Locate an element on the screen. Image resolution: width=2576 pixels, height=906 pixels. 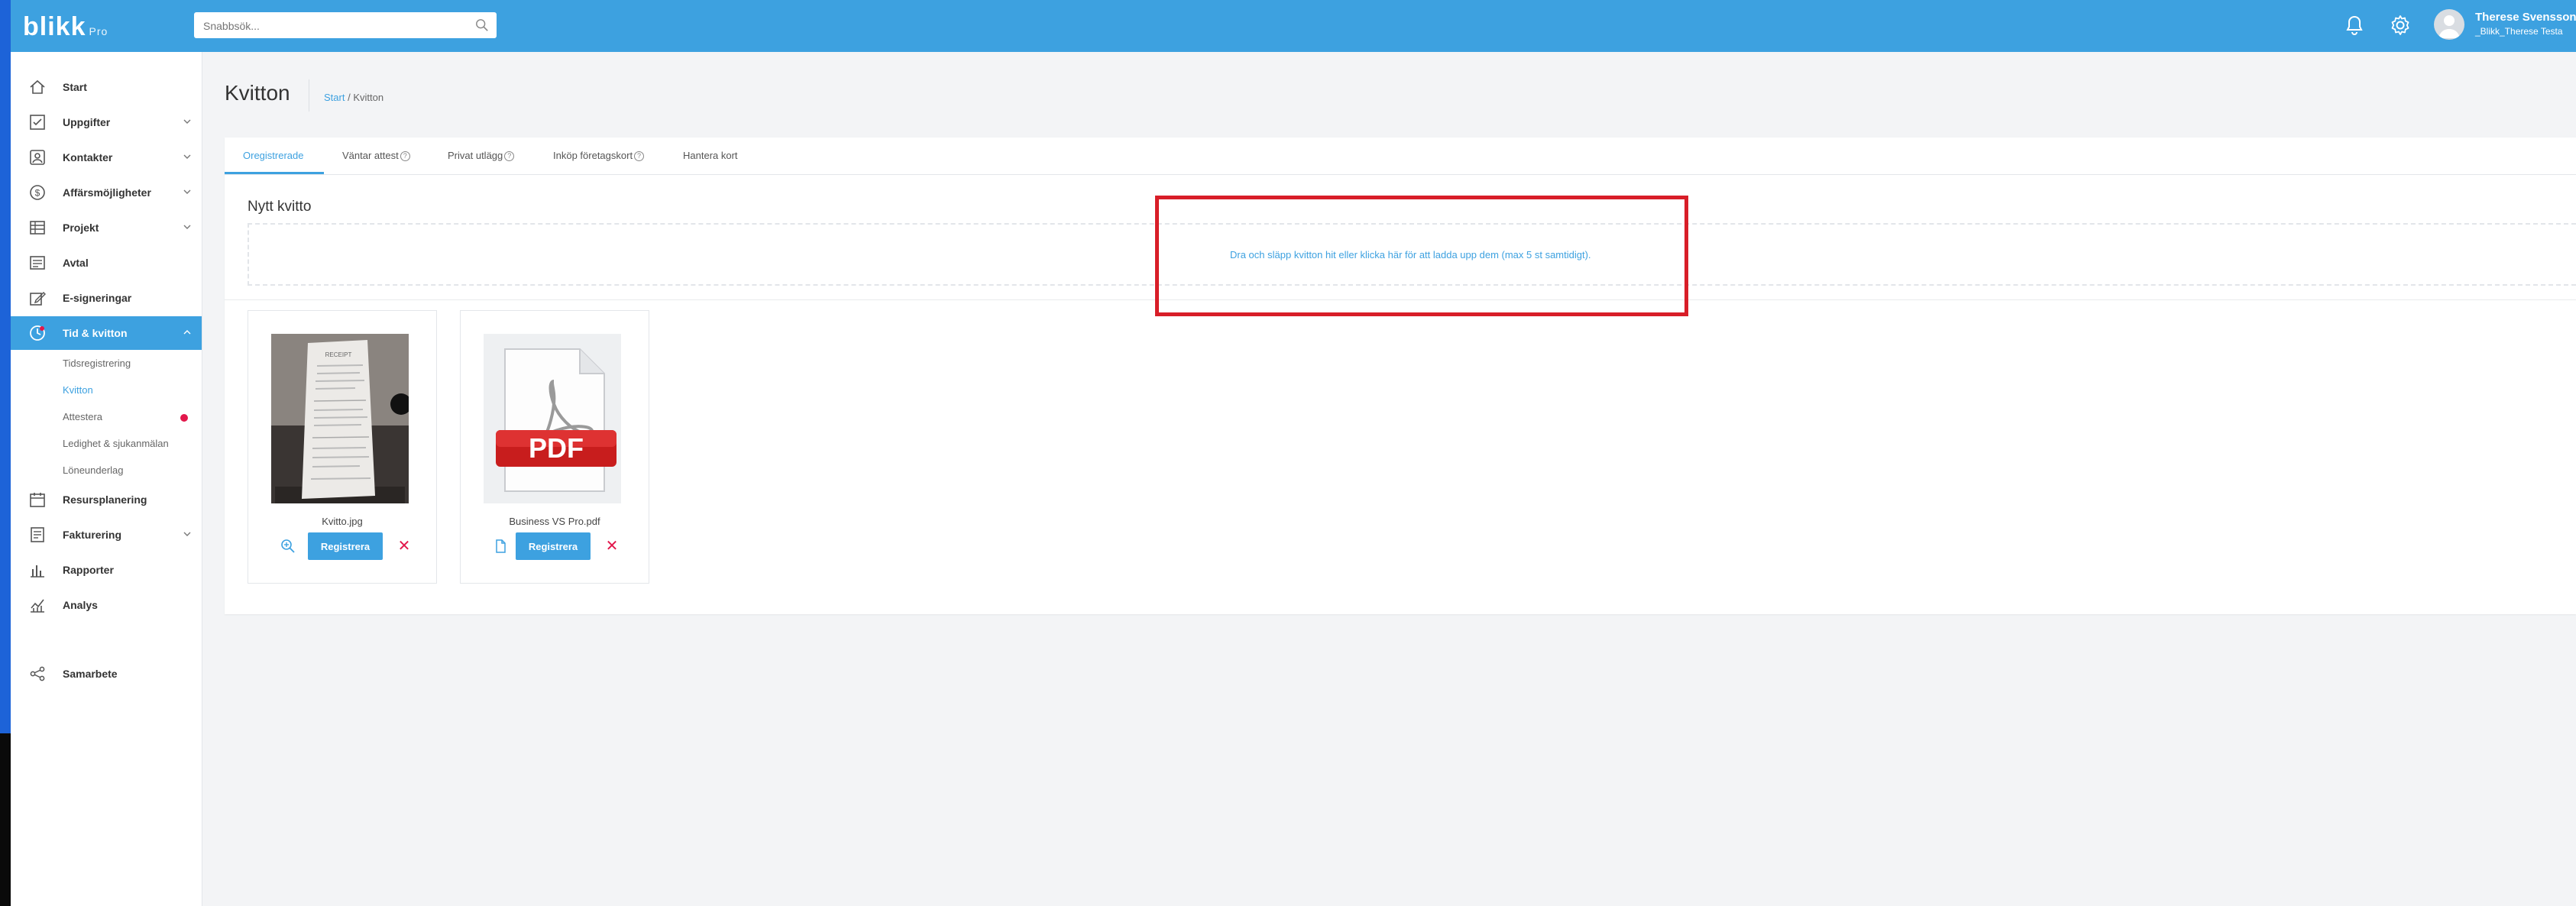
logo-suffix: Pro is located at coordinates (98, 31).